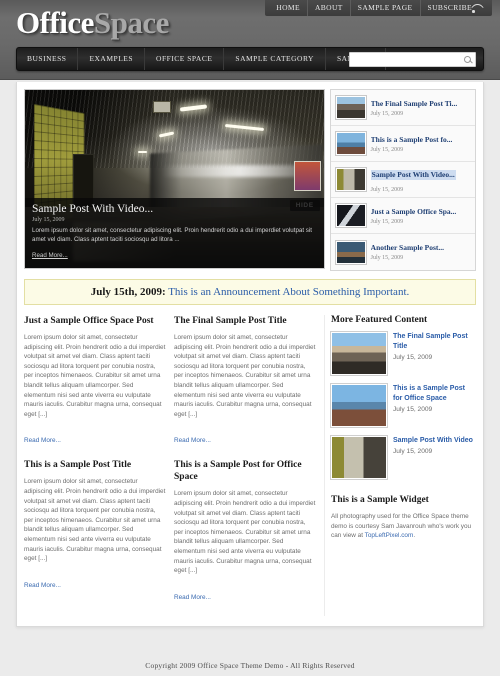  Describe the element at coordinates (95, 465) in the screenshot. I see `post-title: This is a Sample Post Title` at that location.